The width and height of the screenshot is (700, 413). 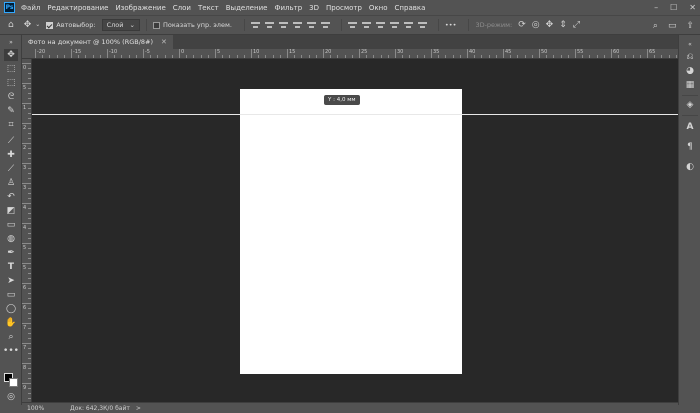 What do you see at coordinates (451, 25) in the screenshot?
I see `more-options-button: •••` at bounding box center [451, 25].